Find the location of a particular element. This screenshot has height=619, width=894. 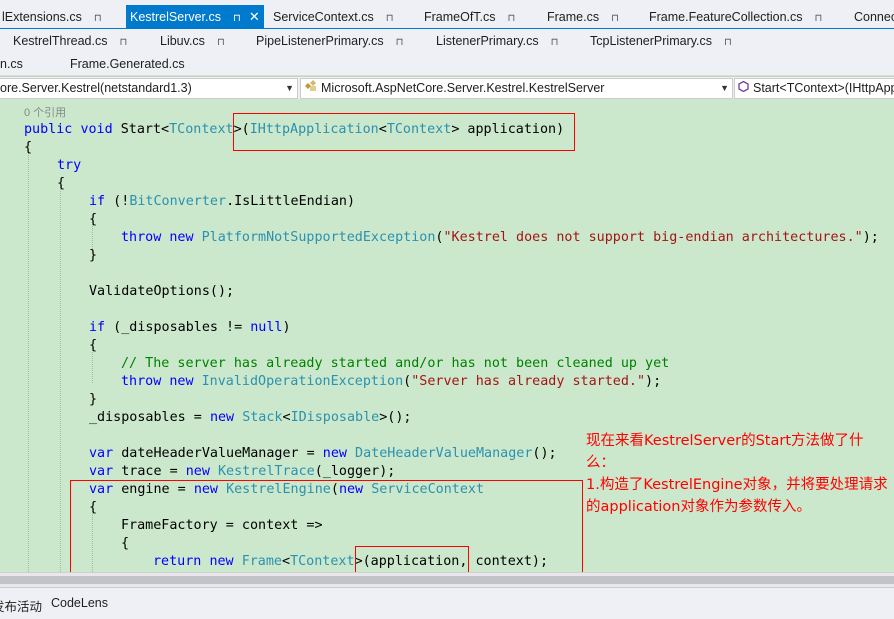

code-text: _disposables = is located at coordinates (149, 417).